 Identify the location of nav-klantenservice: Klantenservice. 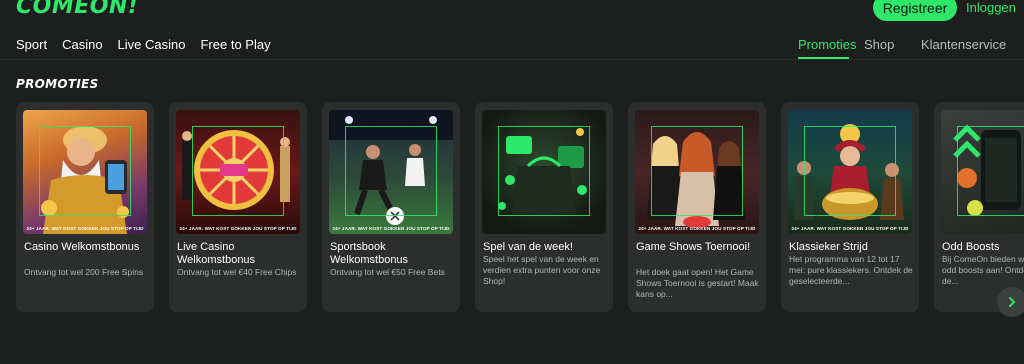
(963, 44).